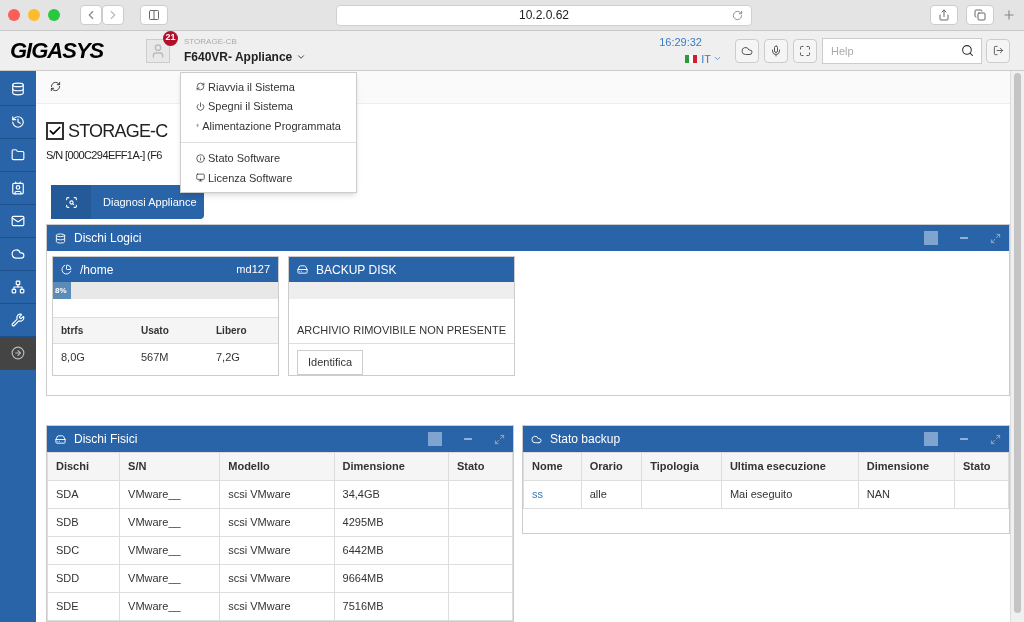 The image size is (1024, 622). What do you see at coordinates (54, 15) in the screenshot?
I see `zoom-window-button` at bounding box center [54, 15].